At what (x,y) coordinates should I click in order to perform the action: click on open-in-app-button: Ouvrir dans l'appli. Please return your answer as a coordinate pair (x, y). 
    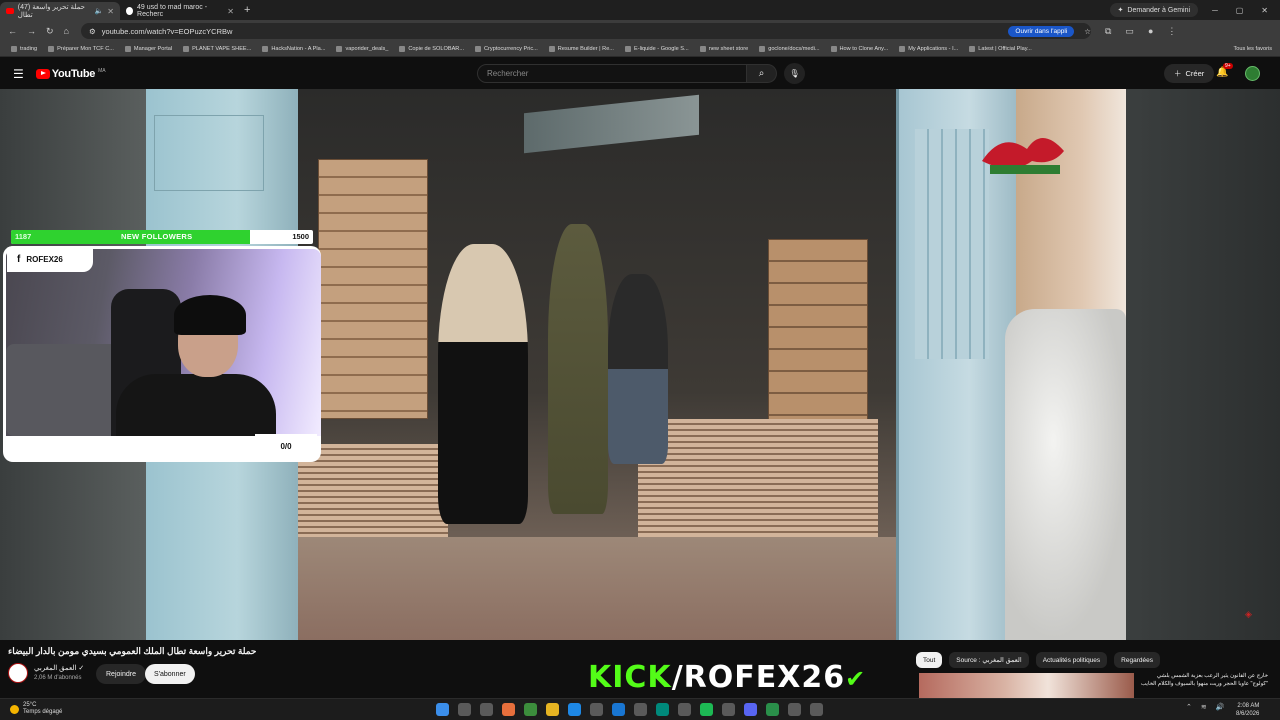
    Looking at the image, I should click on (1041, 31).